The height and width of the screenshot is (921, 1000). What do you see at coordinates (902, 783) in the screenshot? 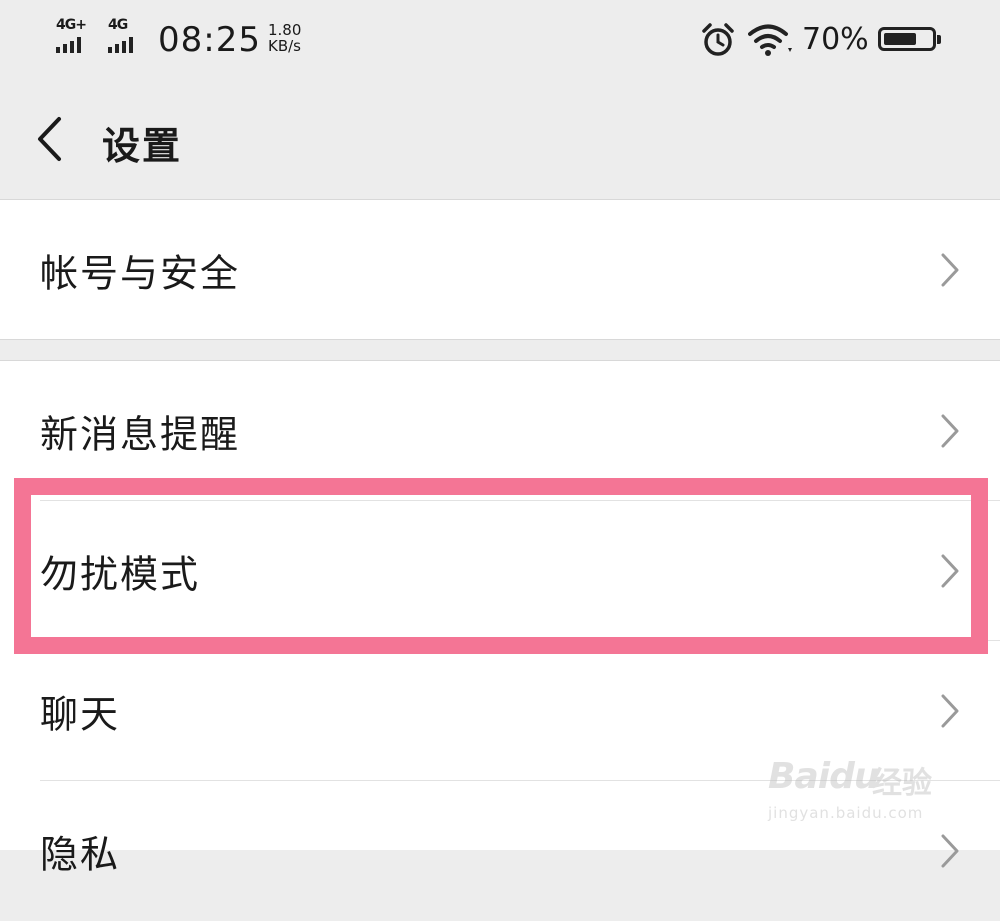
I see `watermark-cn: 经验` at bounding box center [902, 783].